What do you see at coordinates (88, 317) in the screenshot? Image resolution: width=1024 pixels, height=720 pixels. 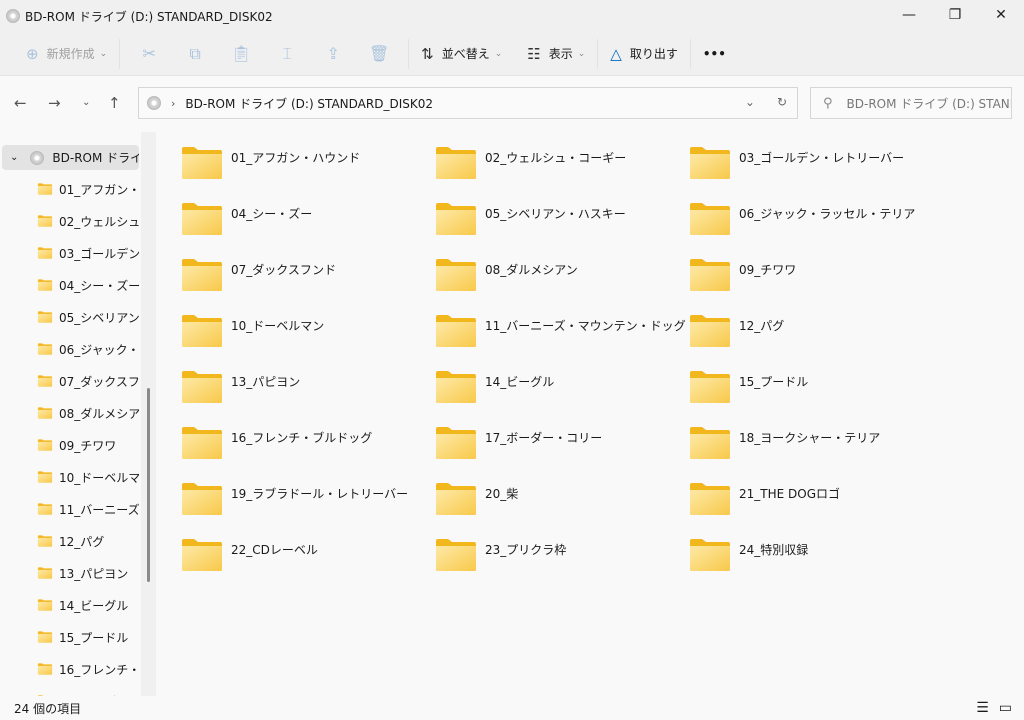 I see `sidebar-item-folder: 05_シベリアン・ハスキー` at bounding box center [88, 317].